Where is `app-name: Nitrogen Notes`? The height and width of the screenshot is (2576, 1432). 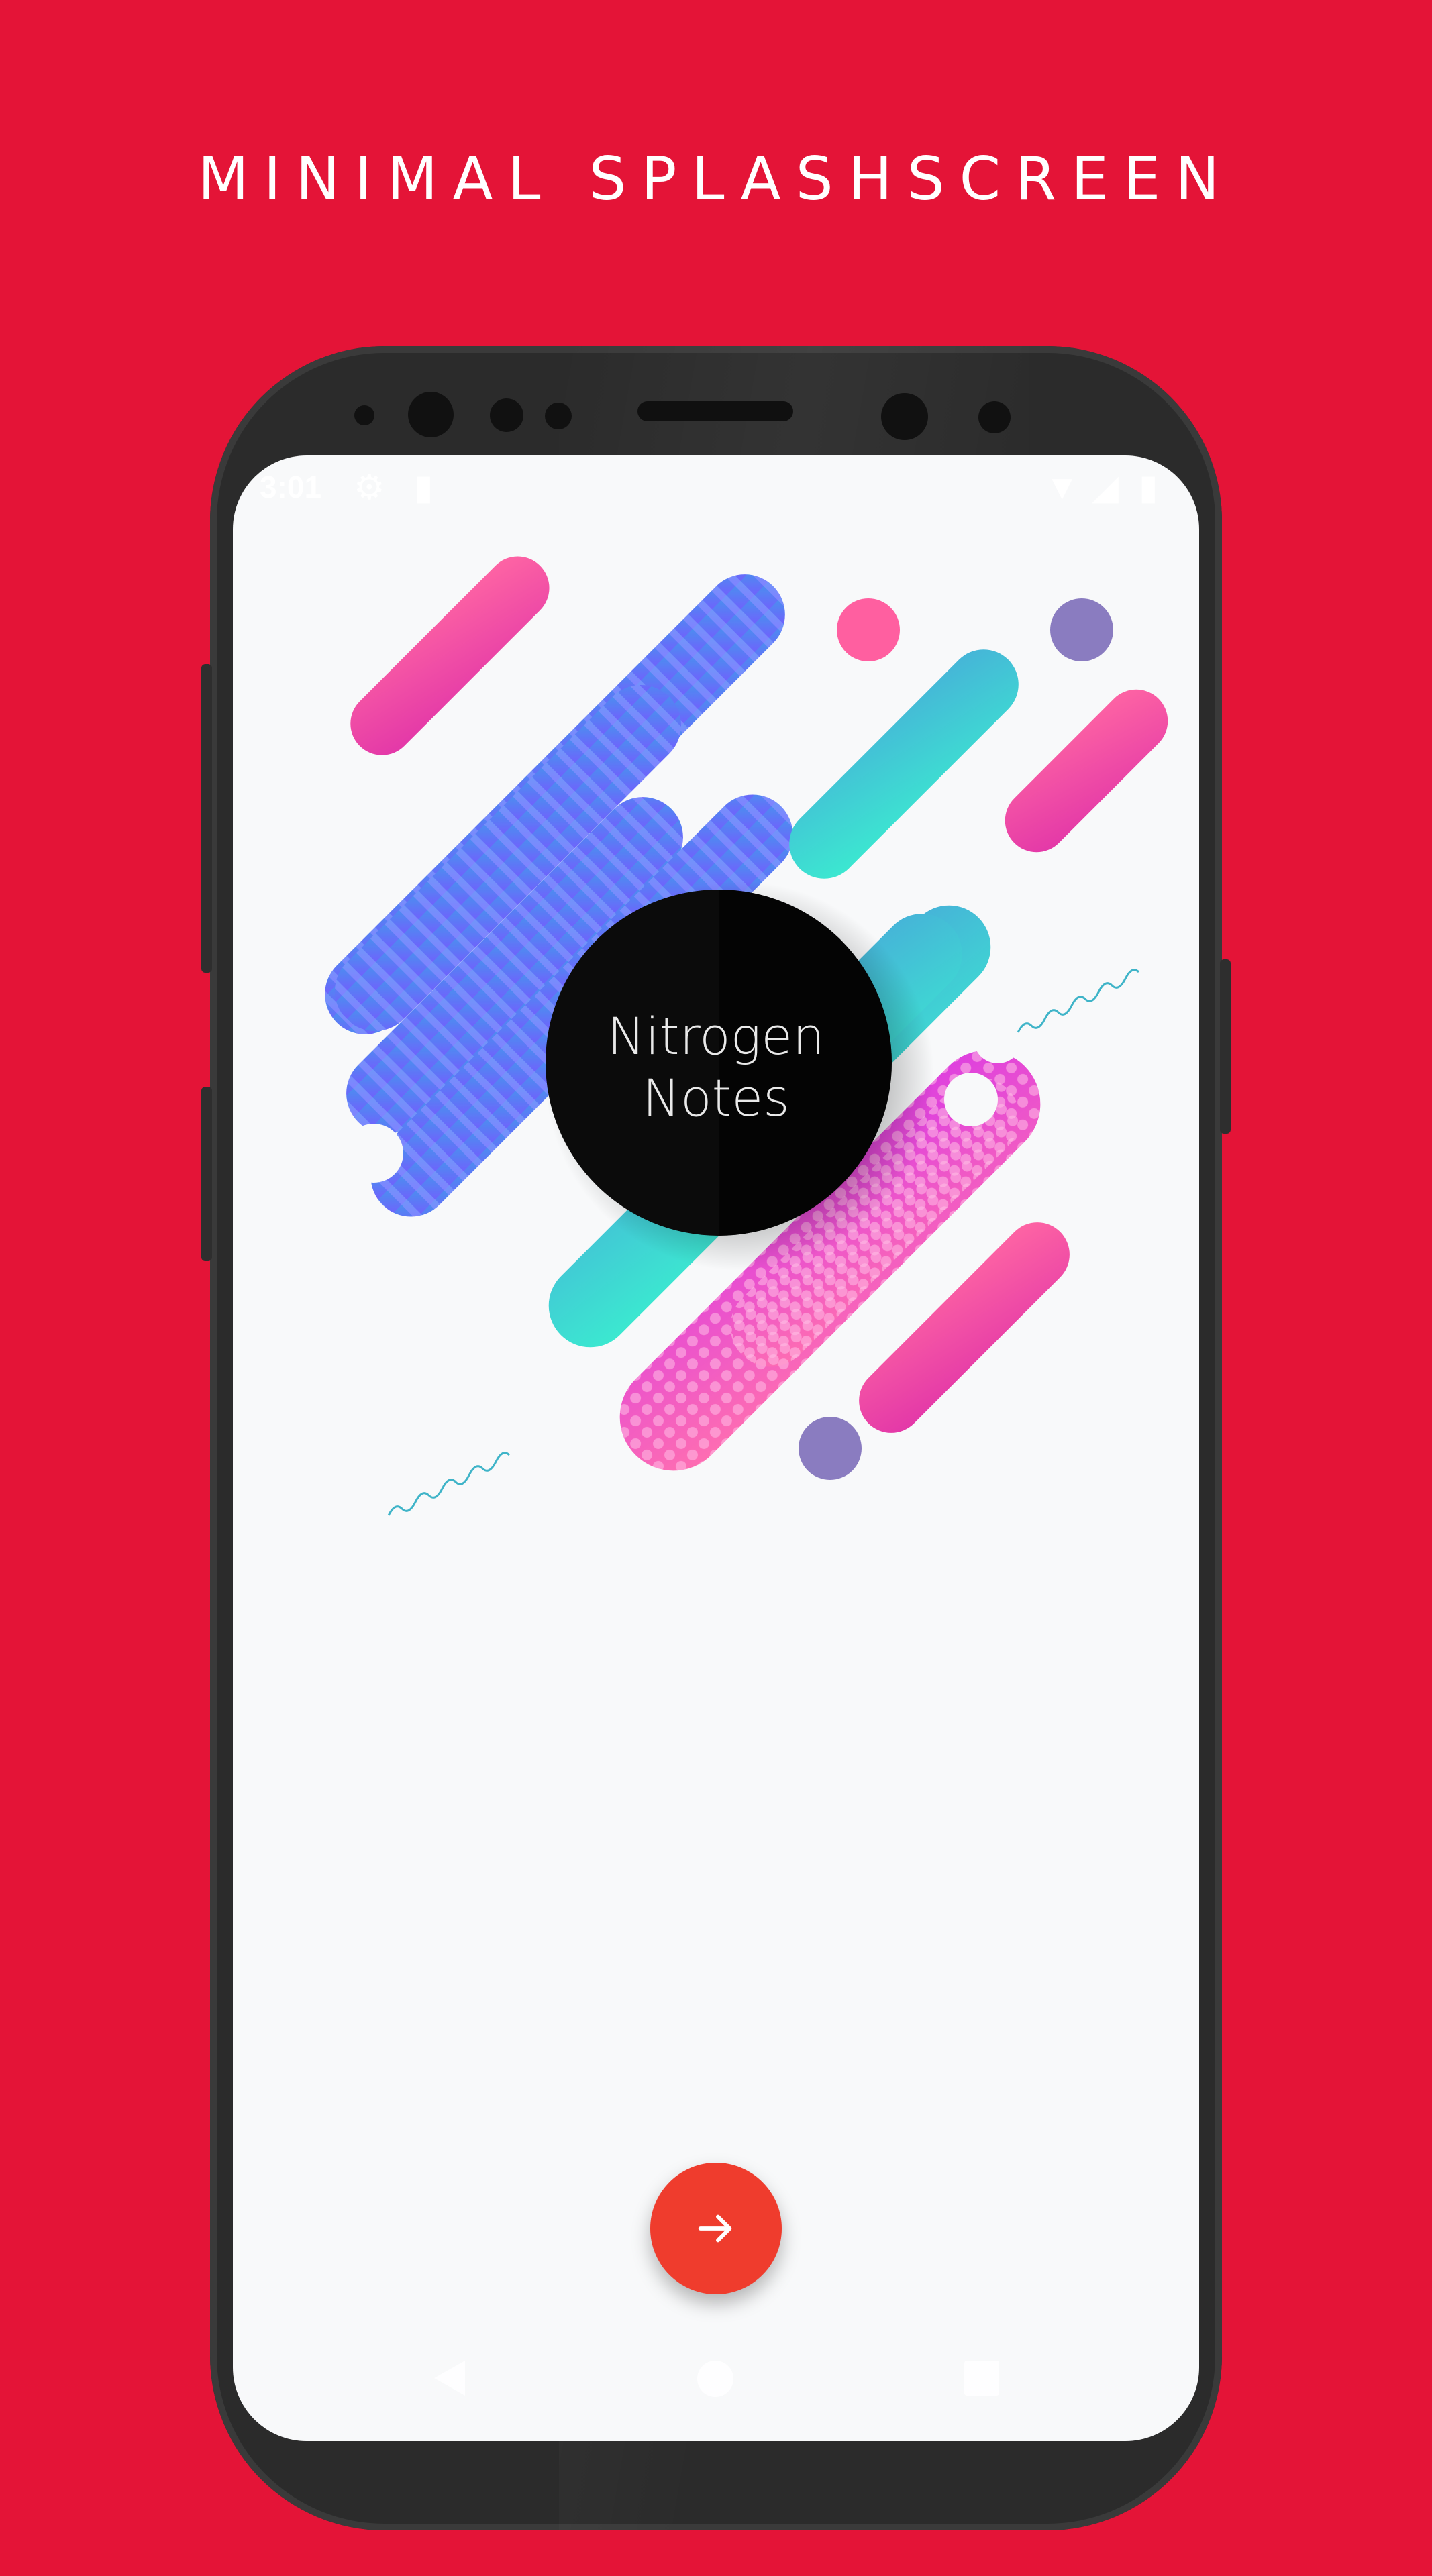 app-name: Nitrogen Notes is located at coordinates (716, 1067).